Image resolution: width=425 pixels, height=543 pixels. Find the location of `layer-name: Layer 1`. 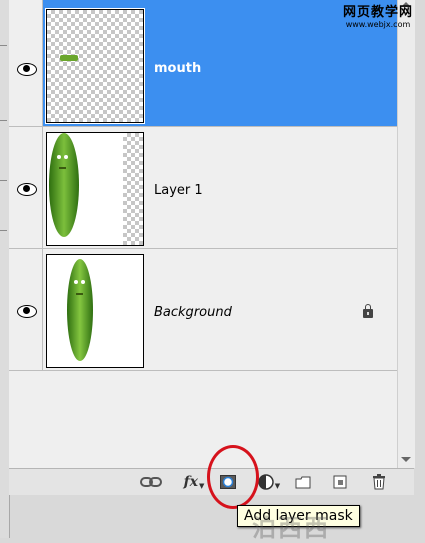

layer-name: Layer 1 is located at coordinates (178, 190).